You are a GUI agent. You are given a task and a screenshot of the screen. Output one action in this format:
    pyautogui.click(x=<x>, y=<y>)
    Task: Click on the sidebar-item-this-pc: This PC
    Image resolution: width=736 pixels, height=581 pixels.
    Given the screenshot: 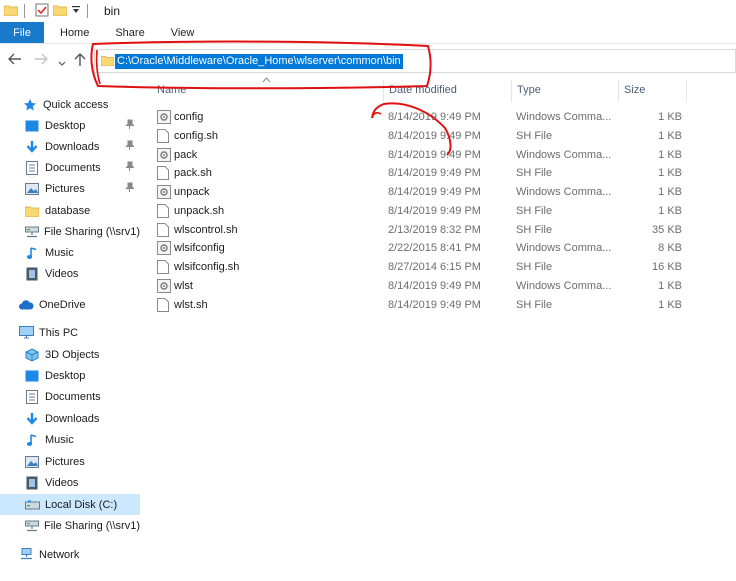 What is the action you would take?
    pyautogui.click(x=70, y=332)
    